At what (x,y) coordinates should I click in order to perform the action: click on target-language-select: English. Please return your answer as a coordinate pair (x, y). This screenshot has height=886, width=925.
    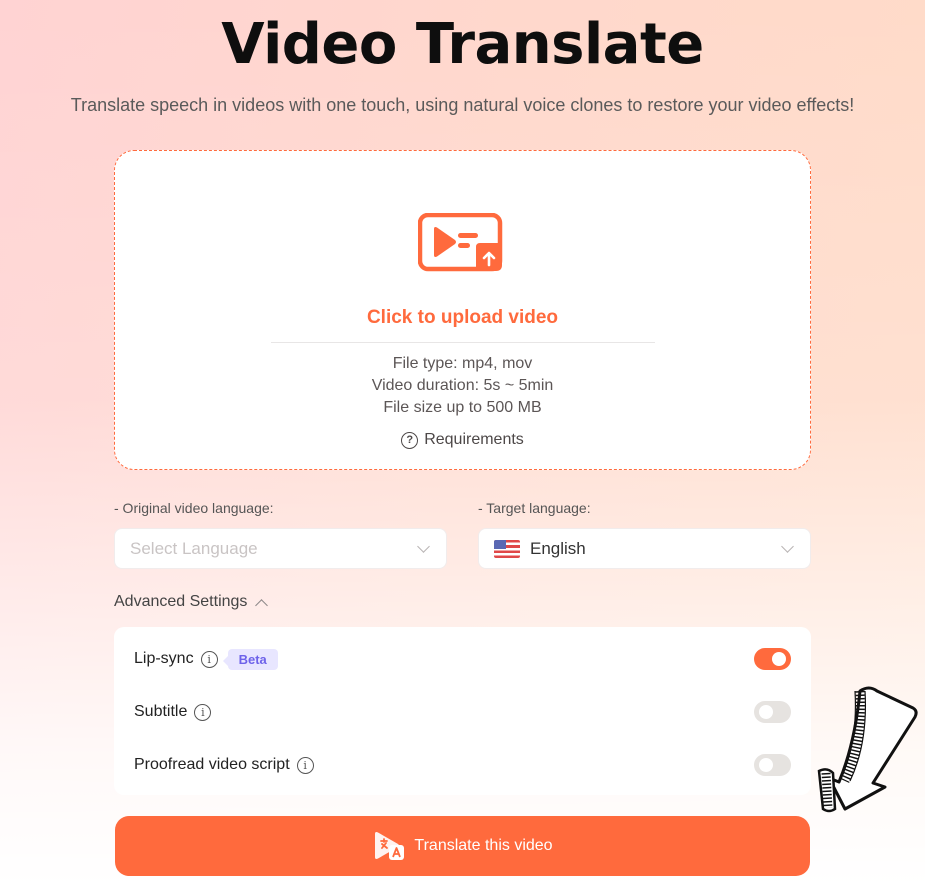
    Looking at the image, I should click on (644, 548).